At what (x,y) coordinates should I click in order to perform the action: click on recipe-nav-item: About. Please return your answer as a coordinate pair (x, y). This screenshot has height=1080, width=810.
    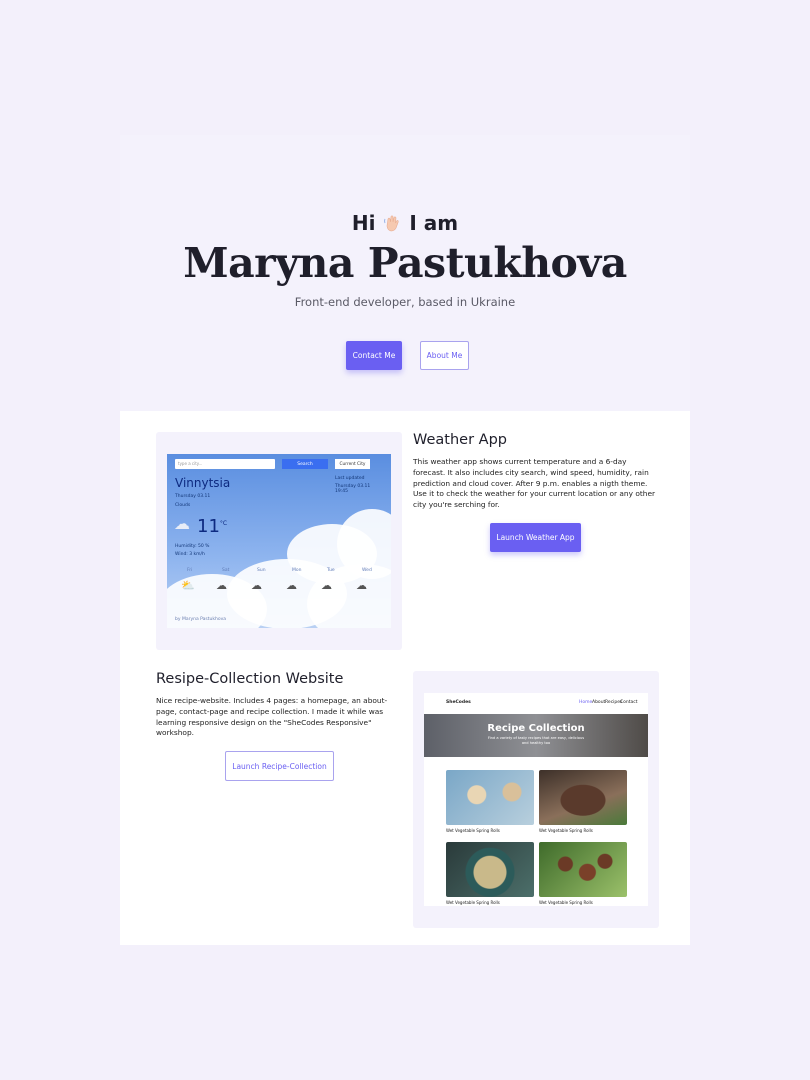
    Looking at the image, I should click on (599, 702).